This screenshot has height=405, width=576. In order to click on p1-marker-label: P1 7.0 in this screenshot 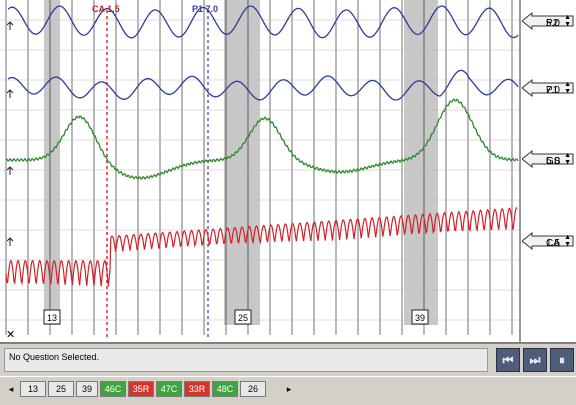, I will do `click(205, 9)`.